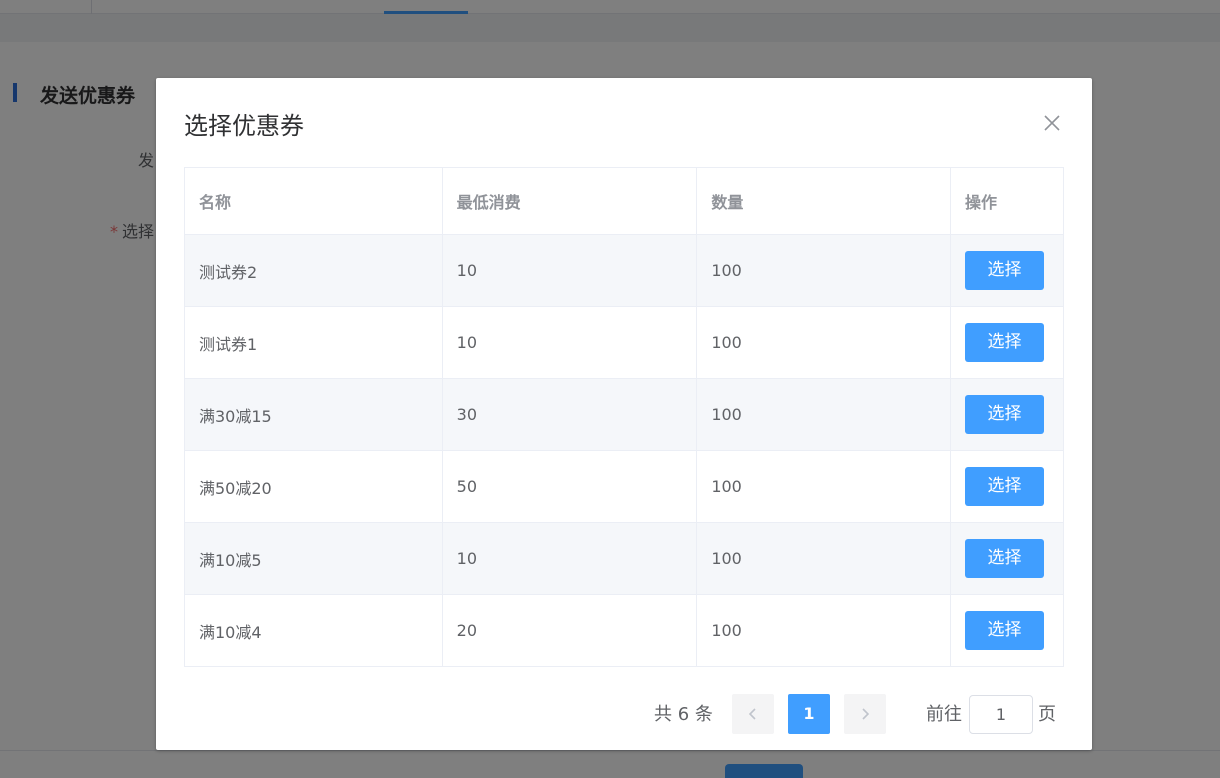 The height and width of the screenshot is (778, 1220). What do you see at coordinates (313, 630) in the screenshot?
I see `cell-name: 满10减4` at bounding box center [313, 630].